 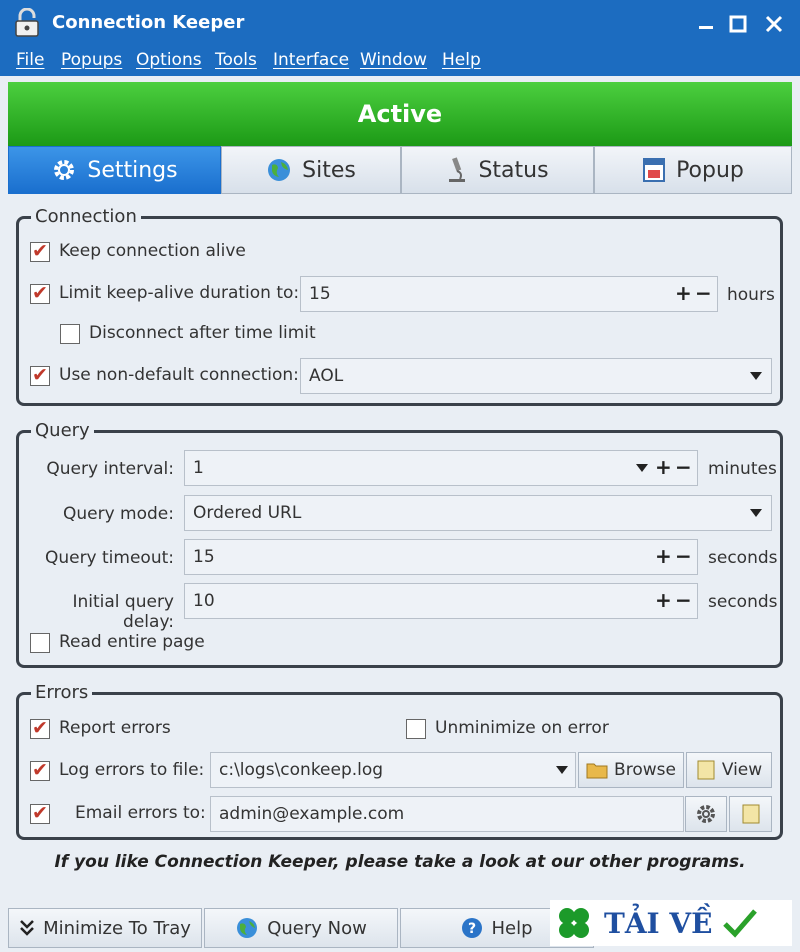 I want to click on tab-bar: Settings Sites Status Popup, so click(x=400, y=170).